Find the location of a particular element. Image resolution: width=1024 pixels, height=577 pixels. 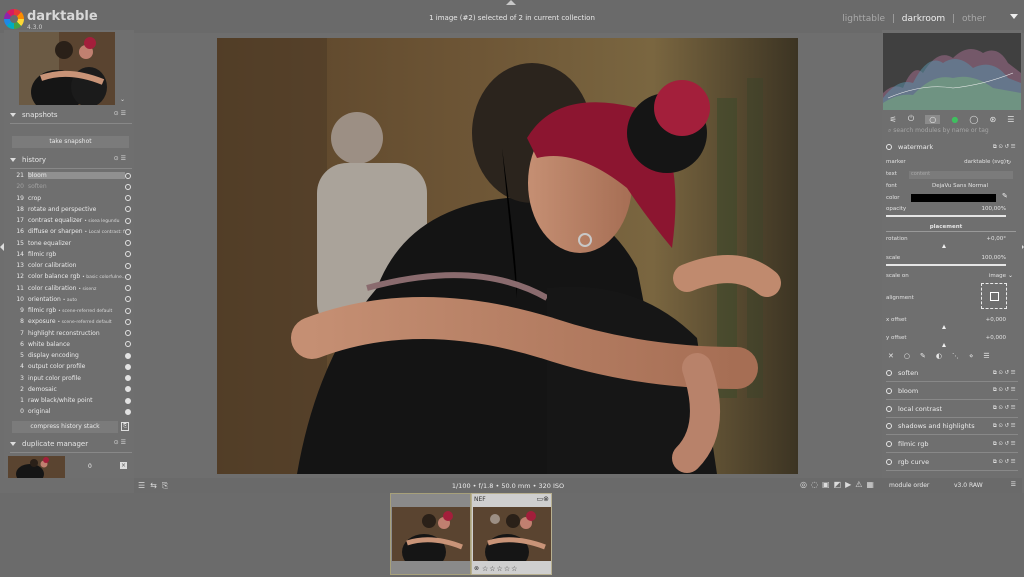

color-modules-icon: ◯ is located at coordinates (973, 119).